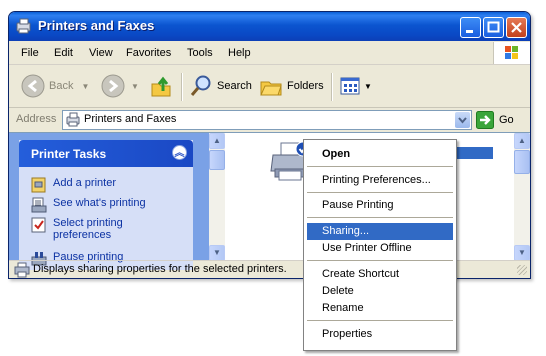 The width and height of the screenshot is (546, 356). What do you see at coordinates (99, 203) in the screenshot?
I see `task-label: See what's printing` at bounding box center [99, 203].